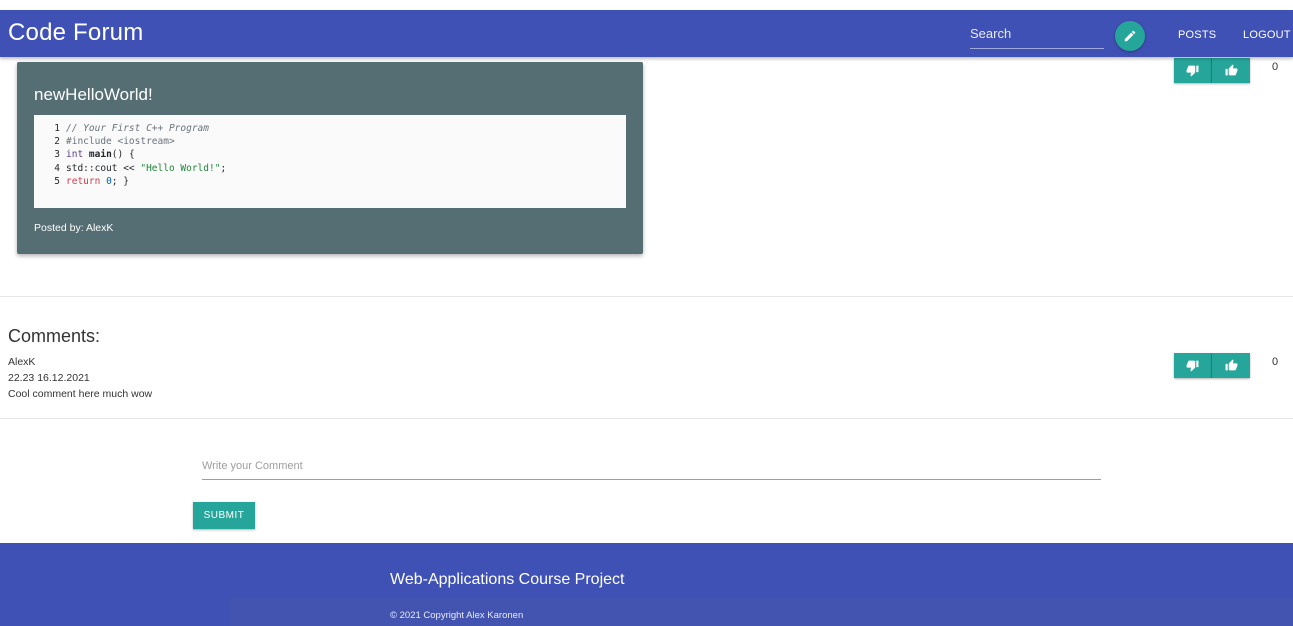 This screenshot has height=626, width=1293. Describe the element at coordinates (646, 33) in the screenshot. I see `navbar: Code Forum POSTS LOGOUT` at that location.